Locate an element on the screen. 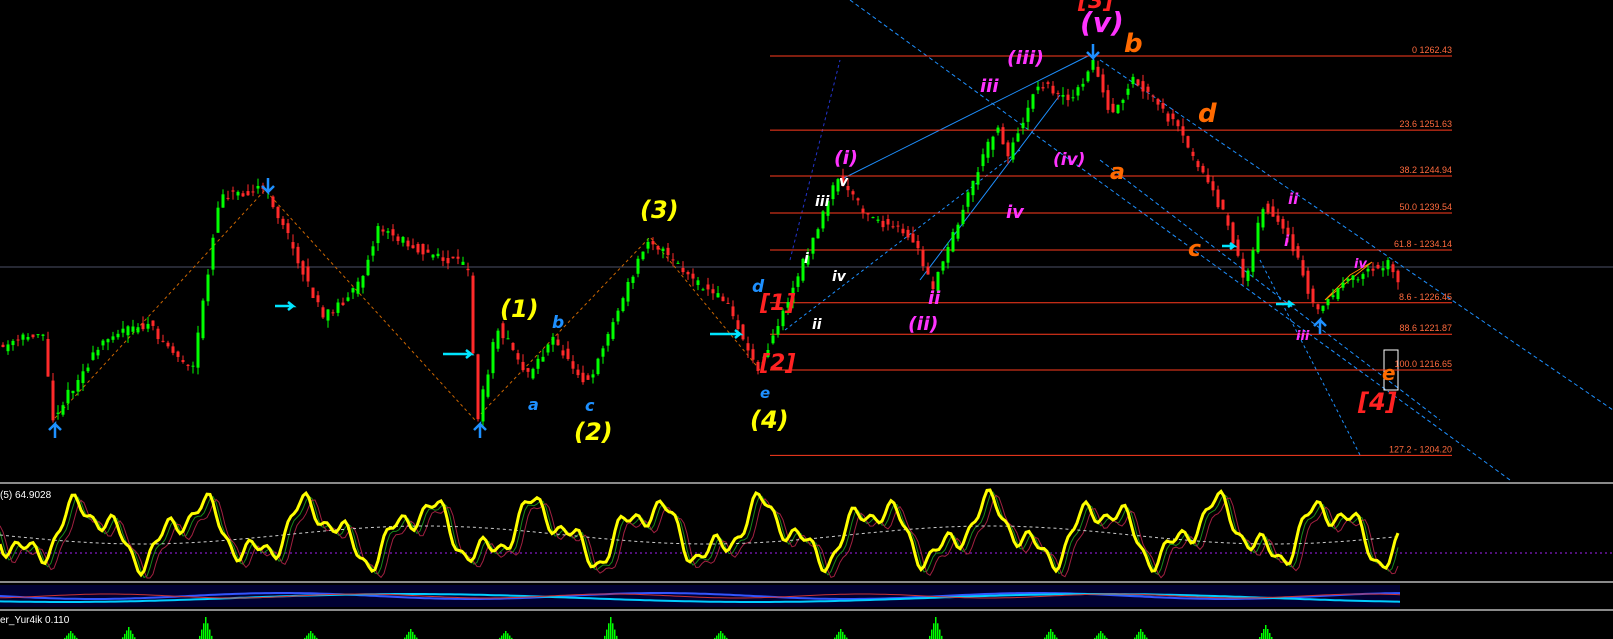 This screenshot has width=1613, height=639. wave-label: (v) is located at coordinates (1102, 22).